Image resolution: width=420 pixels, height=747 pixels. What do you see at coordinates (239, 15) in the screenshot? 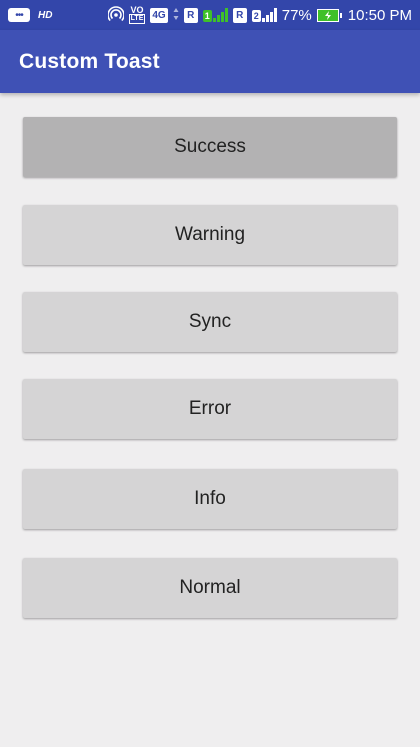
I see `sim2-roaming-badge: R` at bounding box center [239, 15].